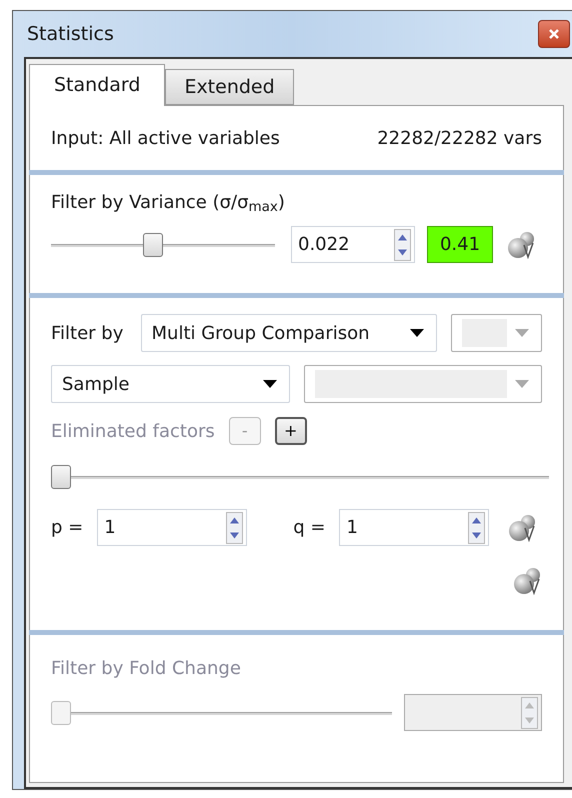 This screenshot has width=572, height=798. What do you see at coordinates (309, 528) in the screenshot?
I see `parameter-label: q =` at bounding box center [309, 528].